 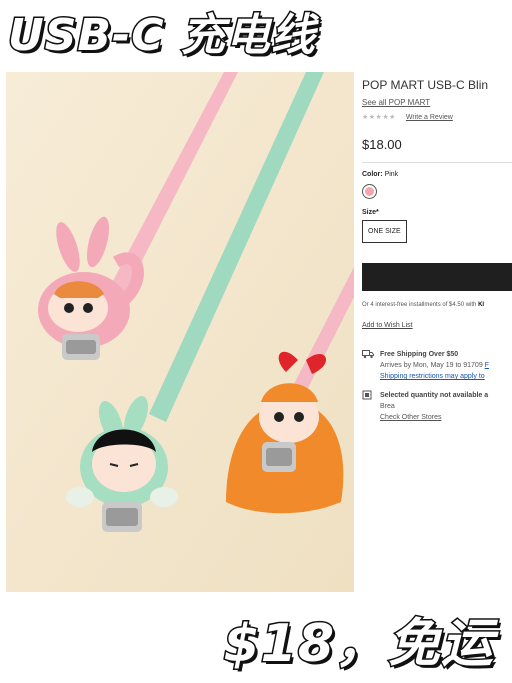 What do you see at coordinates (358, 644) in the screenshot?
I see `footer-price: $18，免运` at bounding box center [358, 644].